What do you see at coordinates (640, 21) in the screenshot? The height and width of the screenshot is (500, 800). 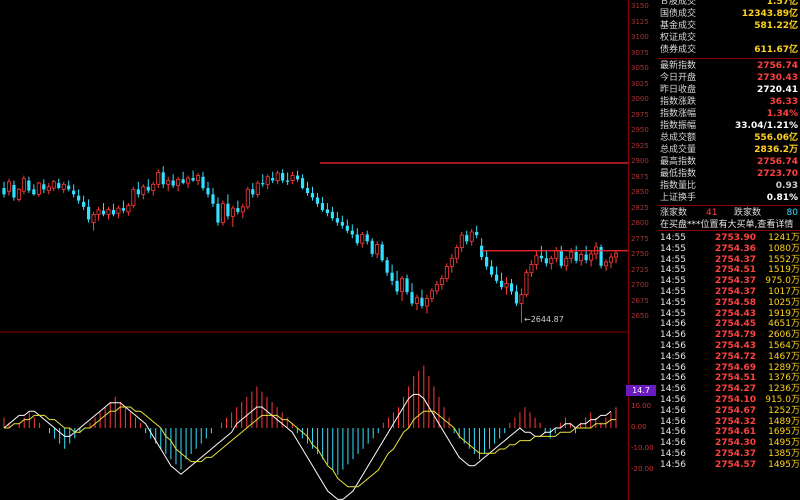 I see `price-axis-label: 3125` at bounding box center [640, 21].